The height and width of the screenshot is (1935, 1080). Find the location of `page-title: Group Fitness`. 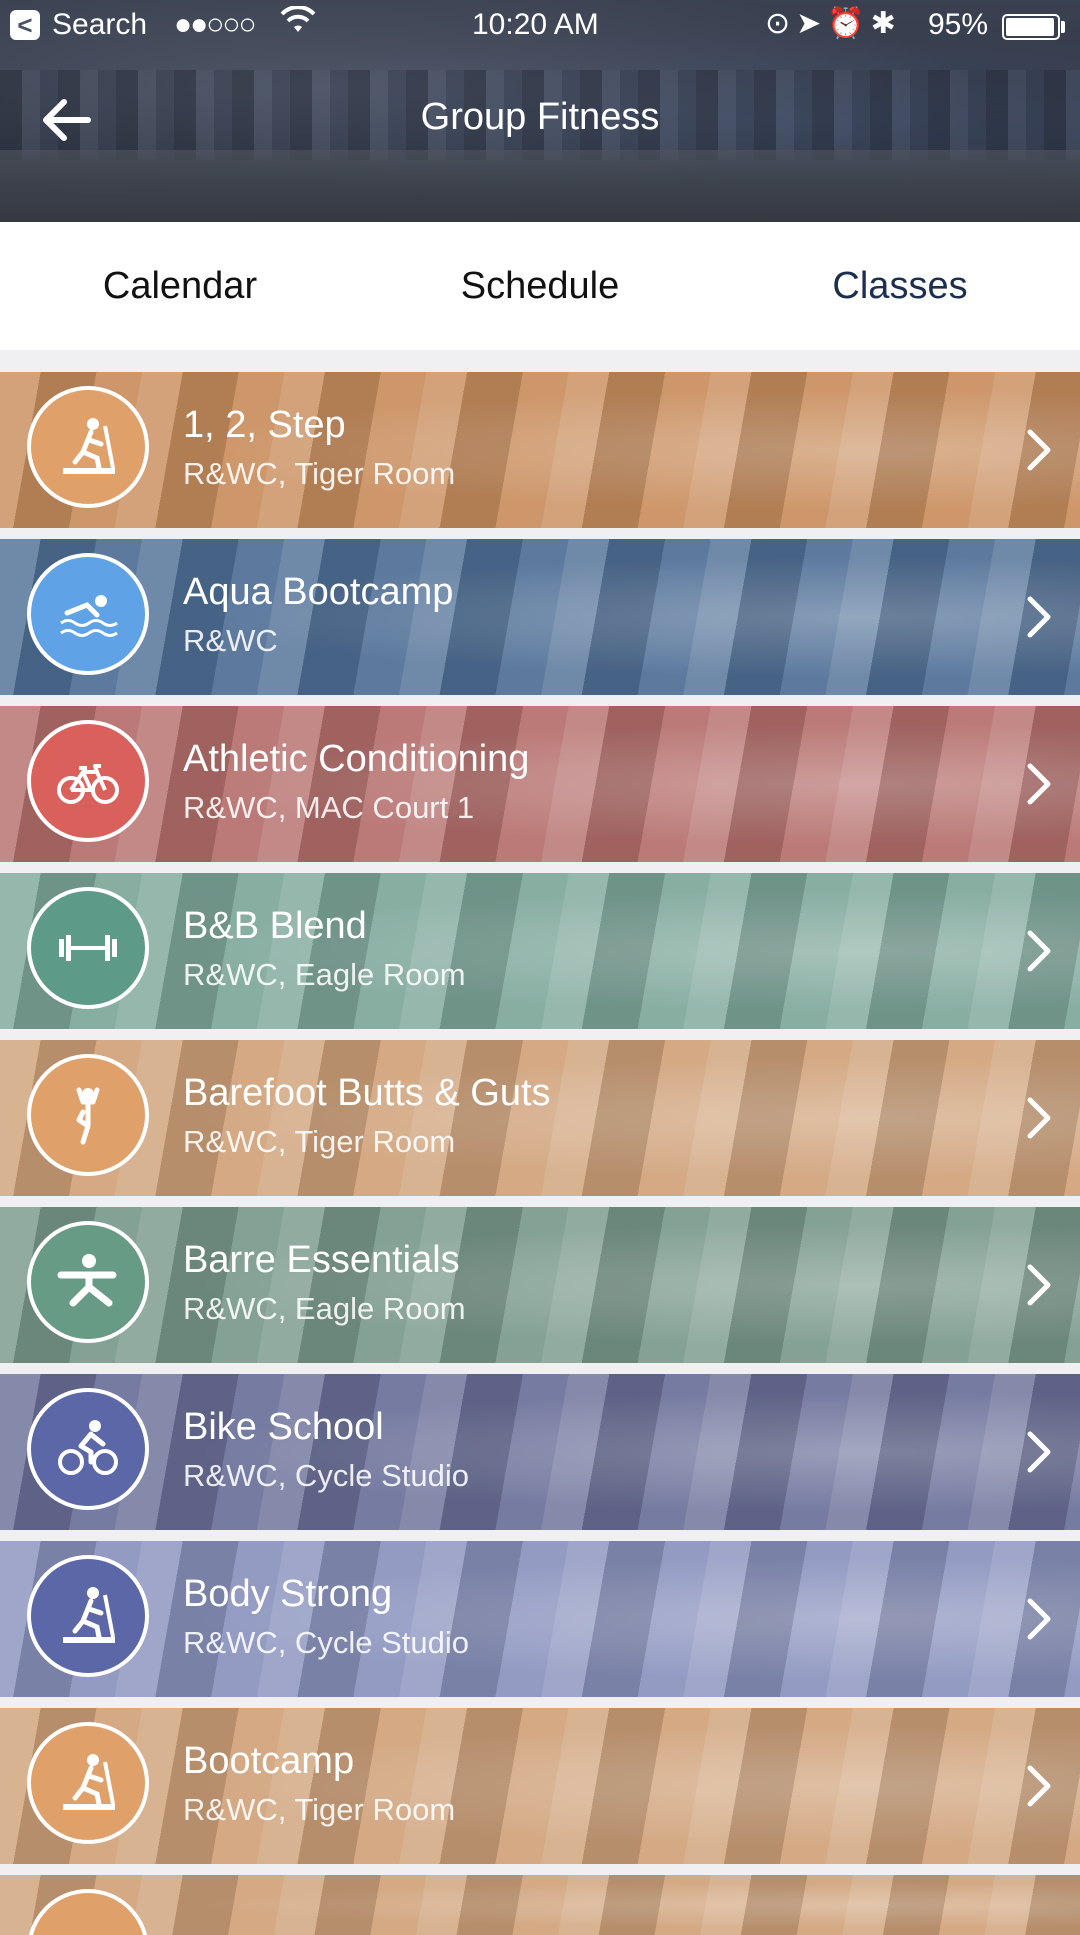

page-title: Group Fitness is located at coordinates (540, 117).